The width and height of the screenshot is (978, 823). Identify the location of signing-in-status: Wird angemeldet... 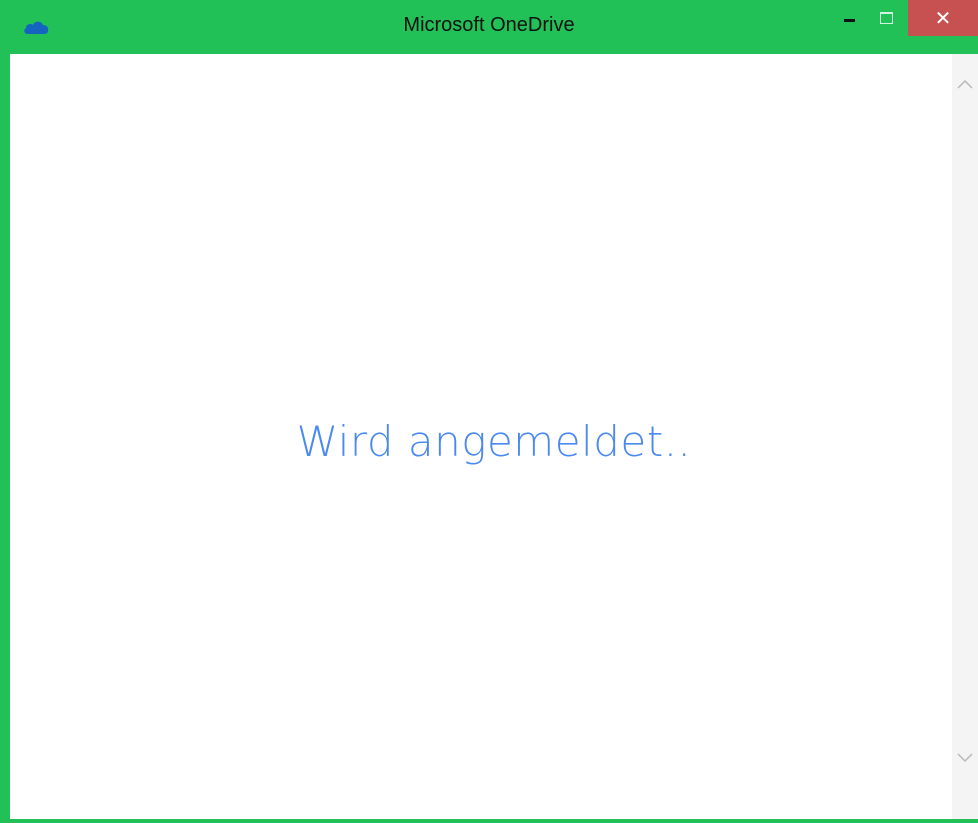
(494, 441).